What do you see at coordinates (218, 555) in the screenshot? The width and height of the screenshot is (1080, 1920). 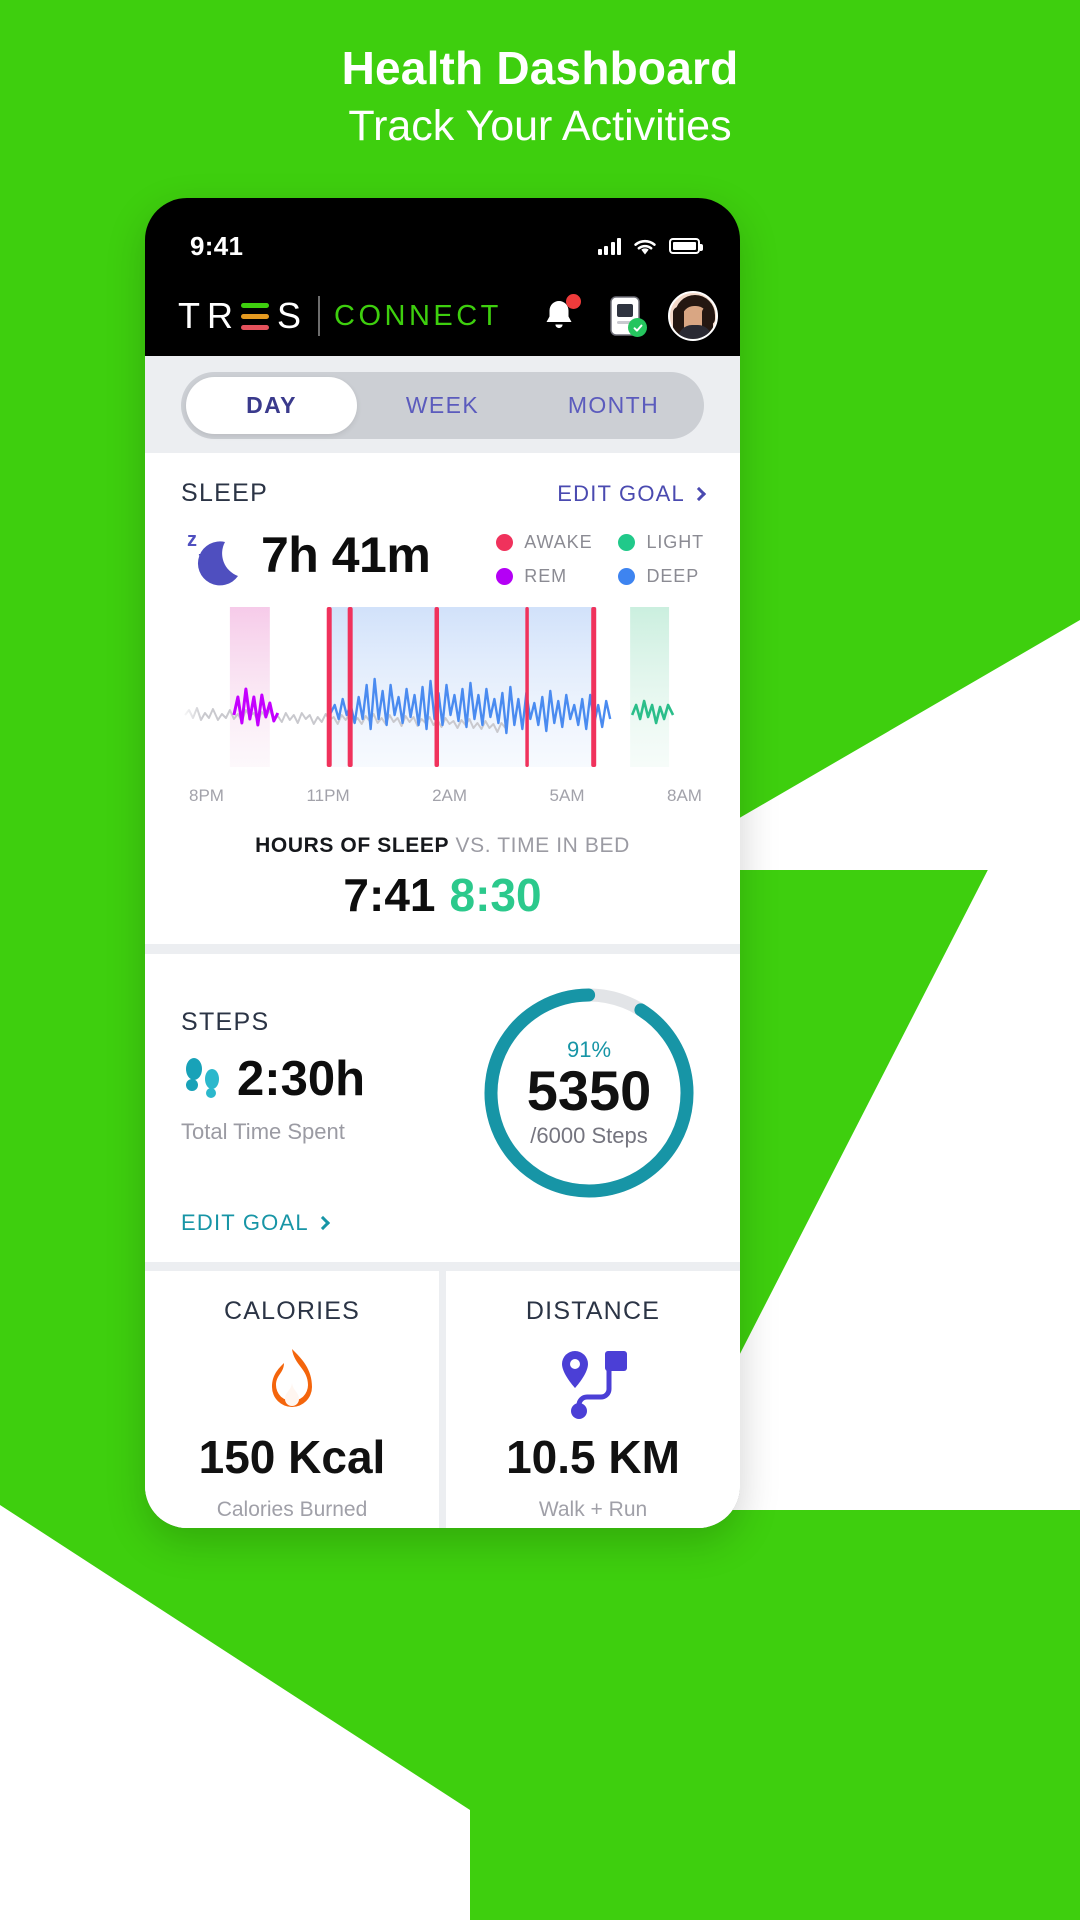 I see `sleep-moon-icon: z z` at bounding box center [218, 555].